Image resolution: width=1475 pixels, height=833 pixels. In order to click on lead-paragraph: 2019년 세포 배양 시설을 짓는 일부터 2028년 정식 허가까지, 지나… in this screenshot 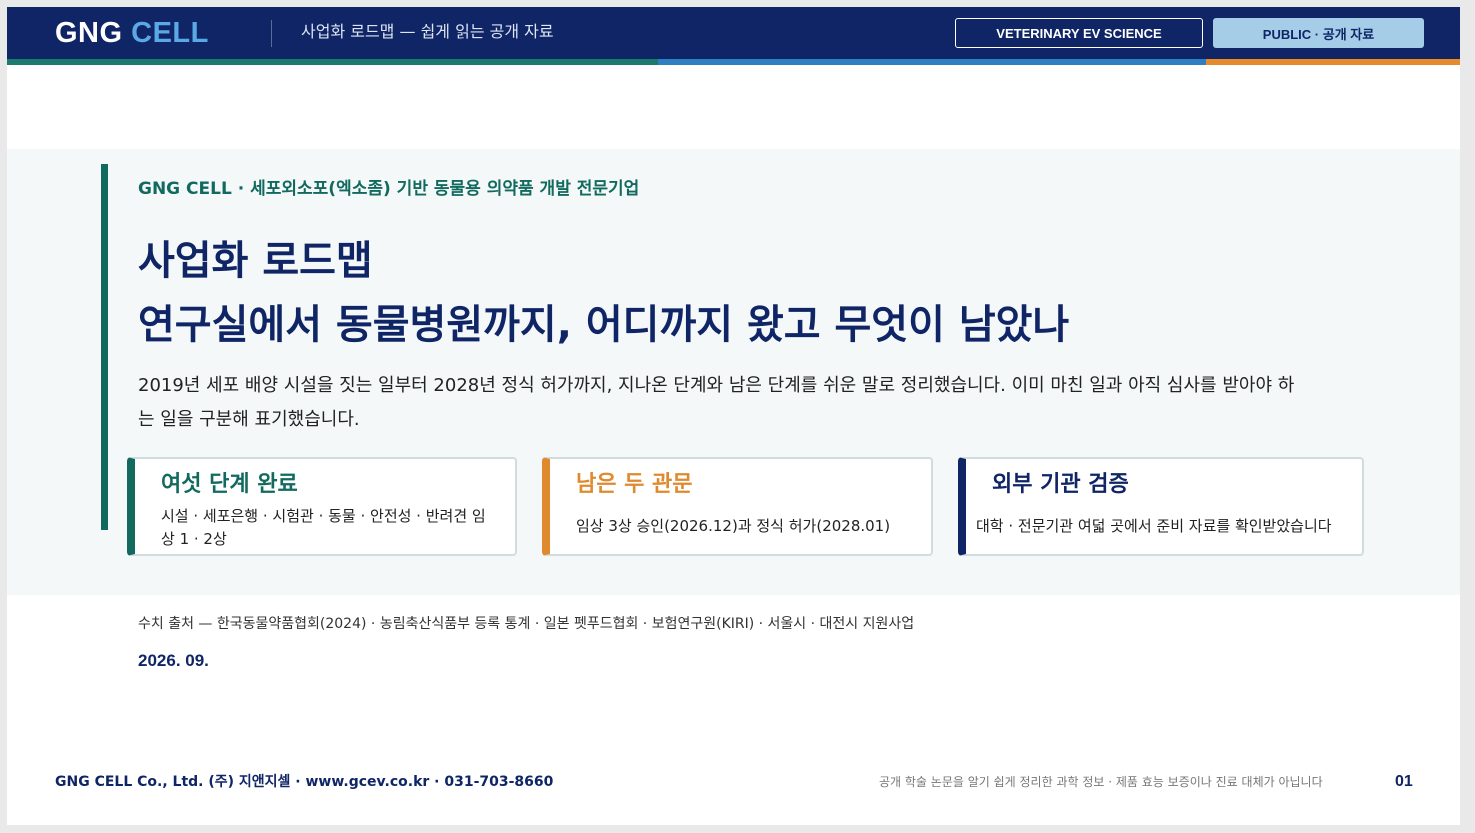, I will do `click(716, 402)`.